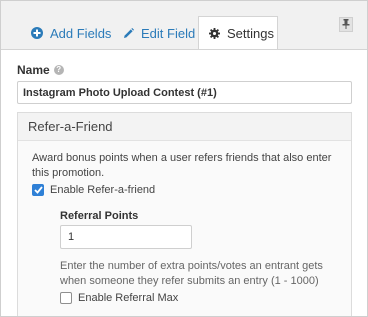  I want to click on referral-points-input, so click(126, 237).